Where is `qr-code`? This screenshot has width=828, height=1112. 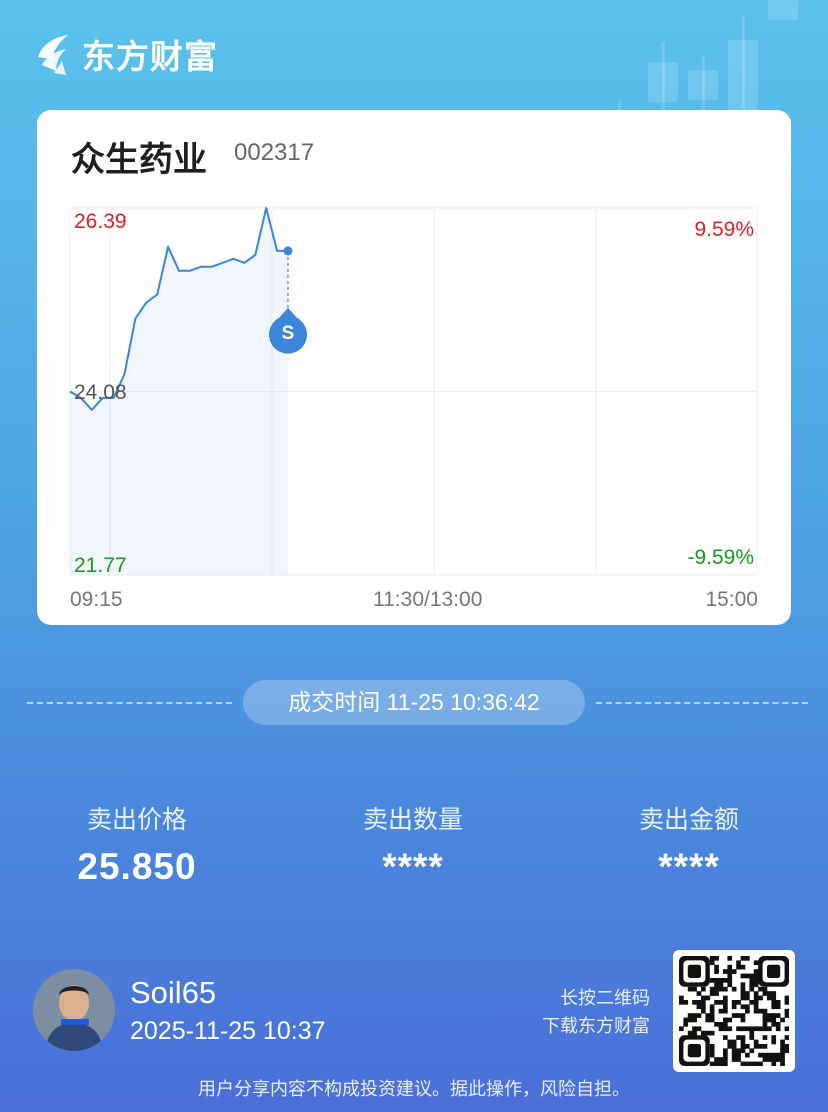 qr-code is located at coordinates (734, 1011).